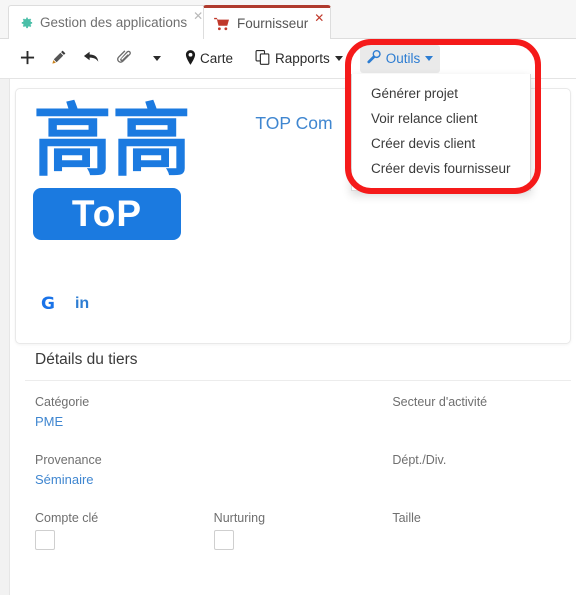  What do you see at coordinates (441, 93) in the screenshot?
I see `menu-item-generer-projet: Générer projet` at bounding box center [441, 93].